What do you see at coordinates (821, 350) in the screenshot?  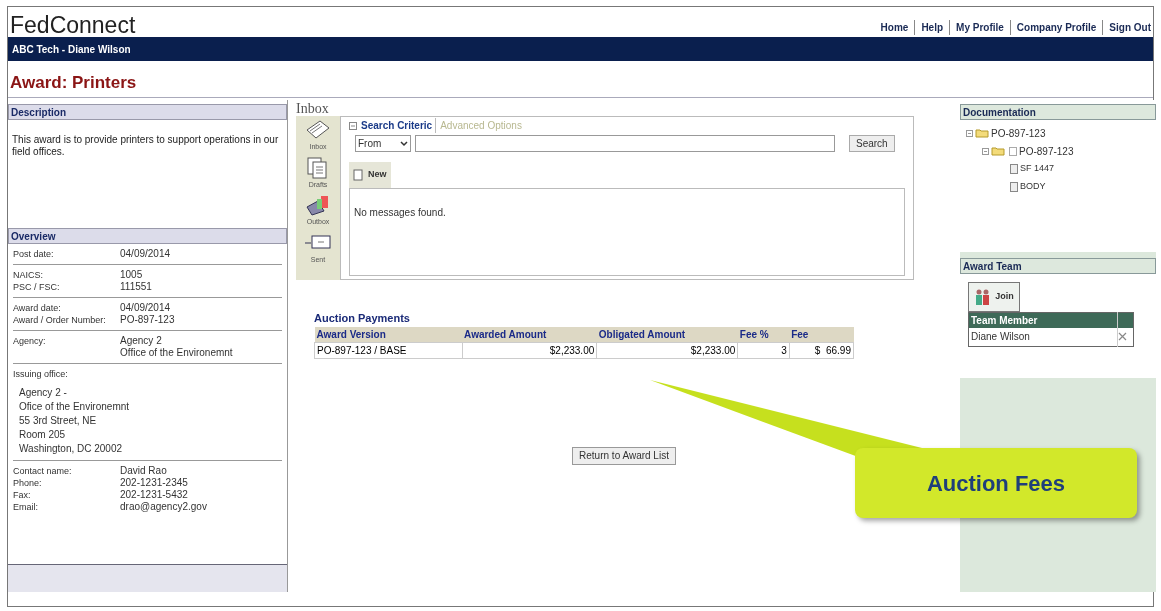 I see `table-cell: $ 66.99` at bounding box center [821, 350].